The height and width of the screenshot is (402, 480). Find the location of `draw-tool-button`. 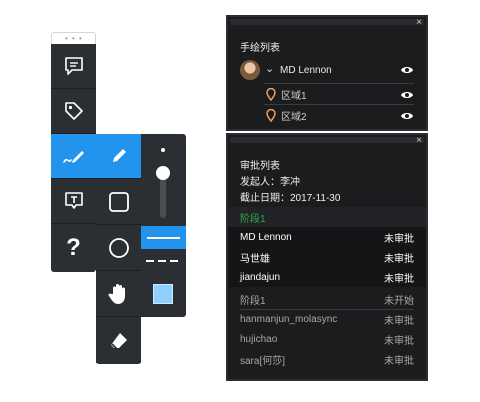

draw-tool-button is located at coordinates (73, 156).